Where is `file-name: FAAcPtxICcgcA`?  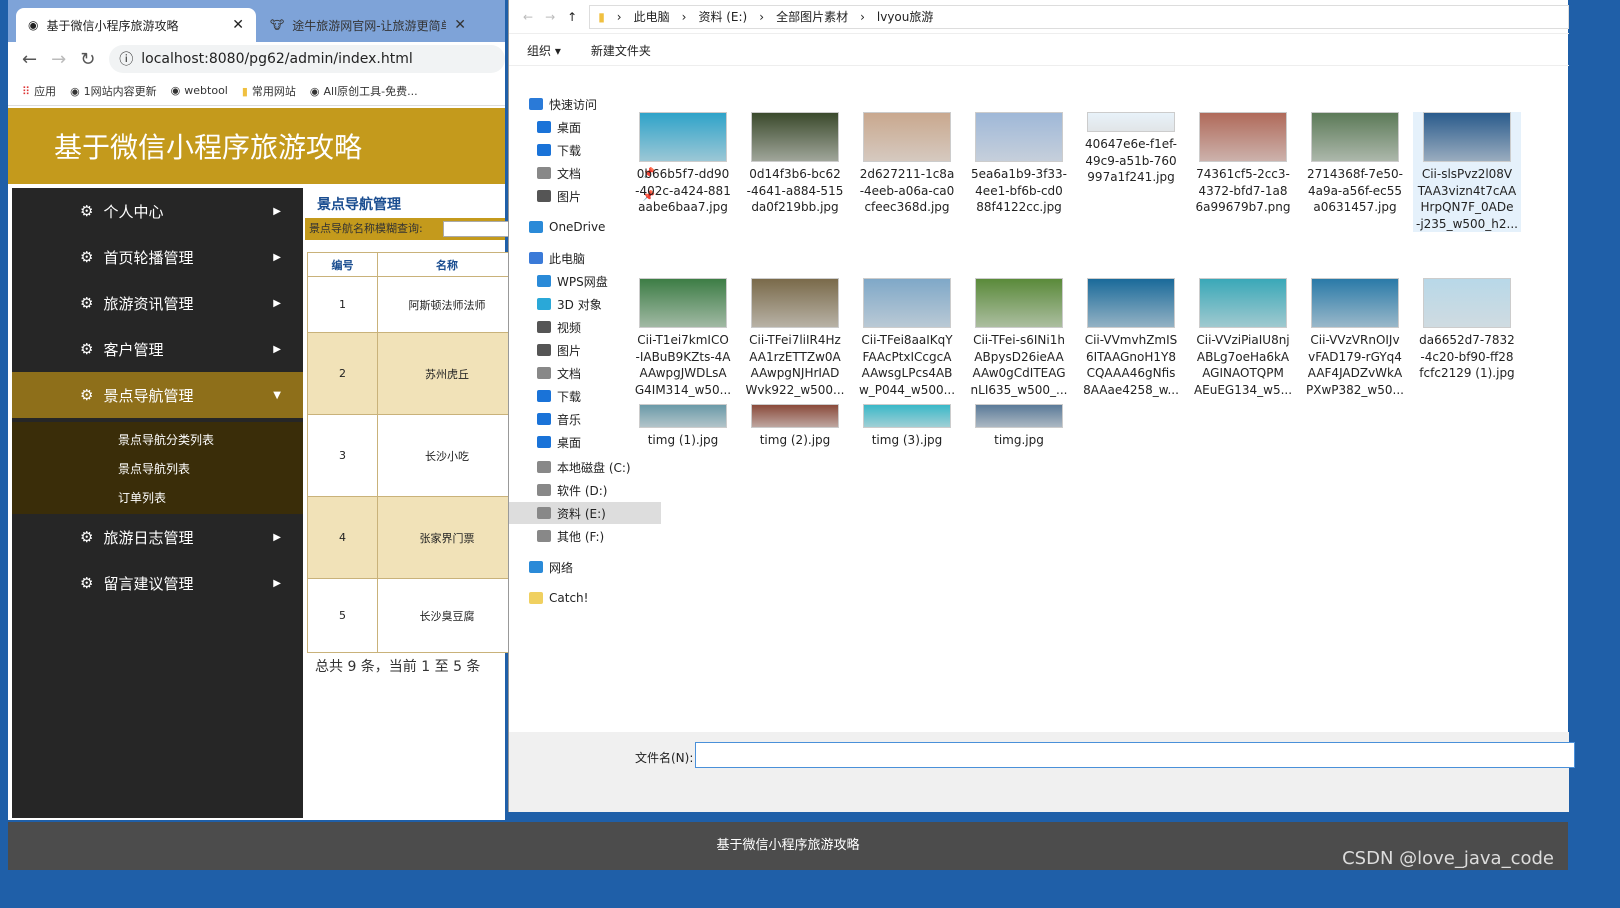 file-name: FAAcPtxICcgcA is located at coordinates (907, 356).